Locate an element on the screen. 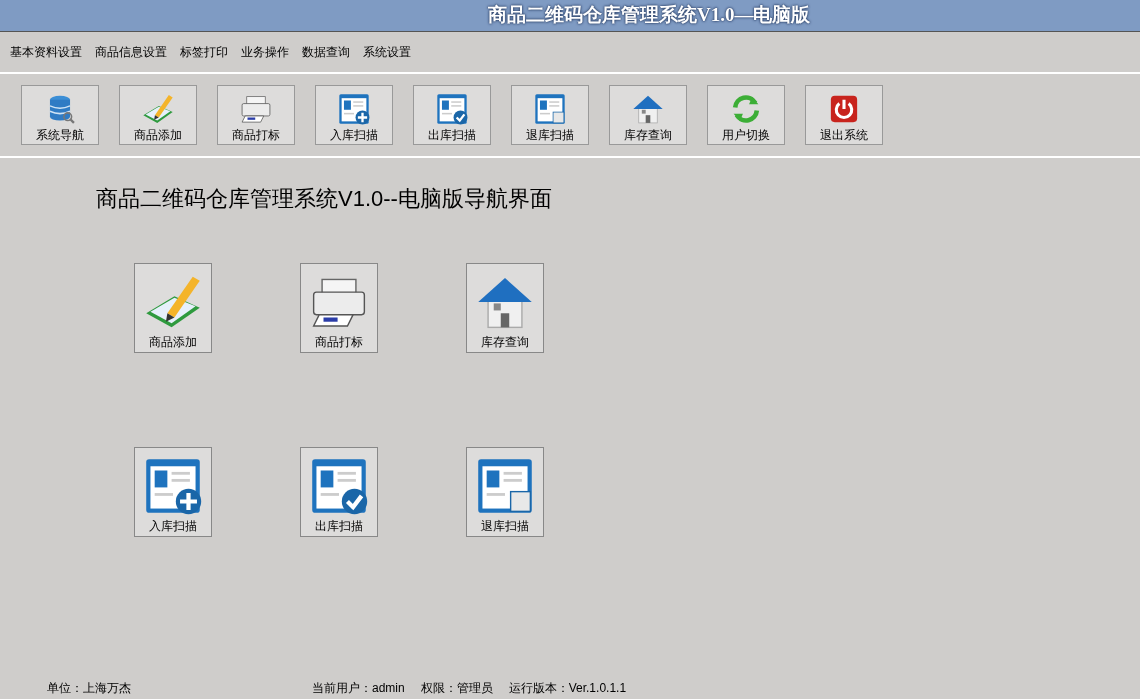 This screenshot has height=699, width=1140. toolbar-button: 退库扫描 is located at coordinates (550, 115).